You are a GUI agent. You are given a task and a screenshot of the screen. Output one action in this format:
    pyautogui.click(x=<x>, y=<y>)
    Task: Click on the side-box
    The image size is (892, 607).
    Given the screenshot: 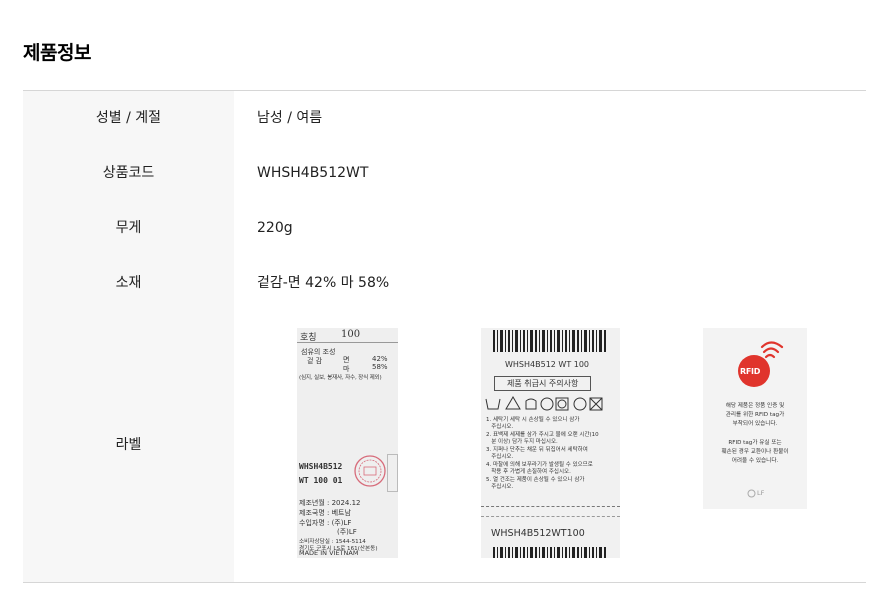 What is the action you would take?
    pyautogui.click(x=392, y=473)
    